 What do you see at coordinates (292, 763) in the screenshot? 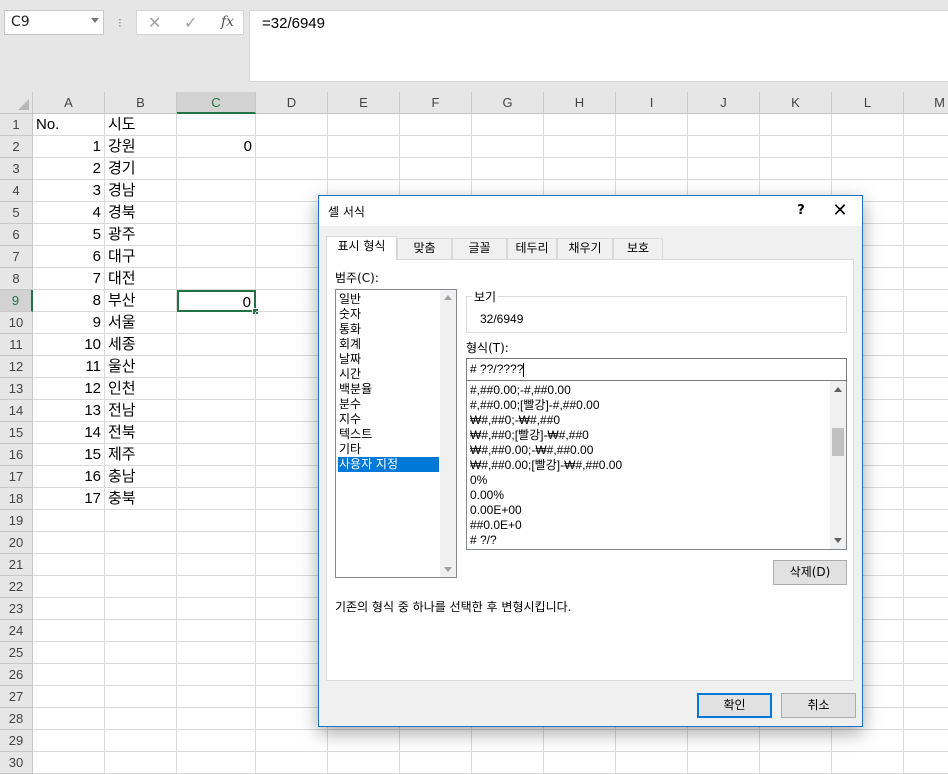
I see `cell-d30` at bounding box center [292, 763].